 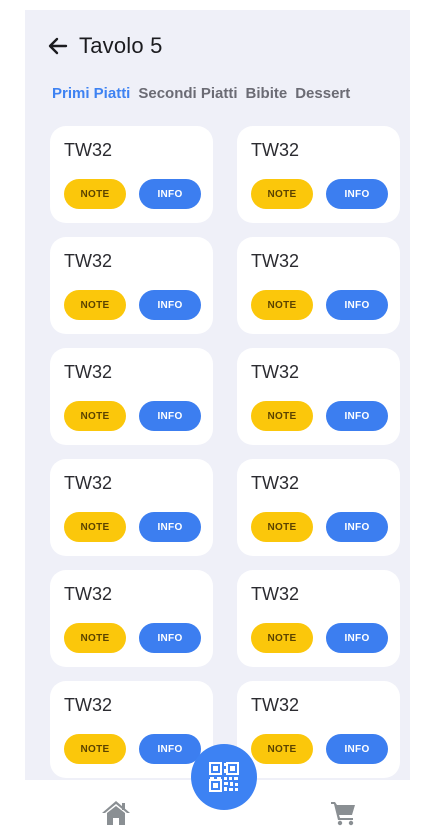 What do you see at coordinates (58, 46) in the screenshot?
I see `arrow-left-icon` at bounding box center [58, 46].